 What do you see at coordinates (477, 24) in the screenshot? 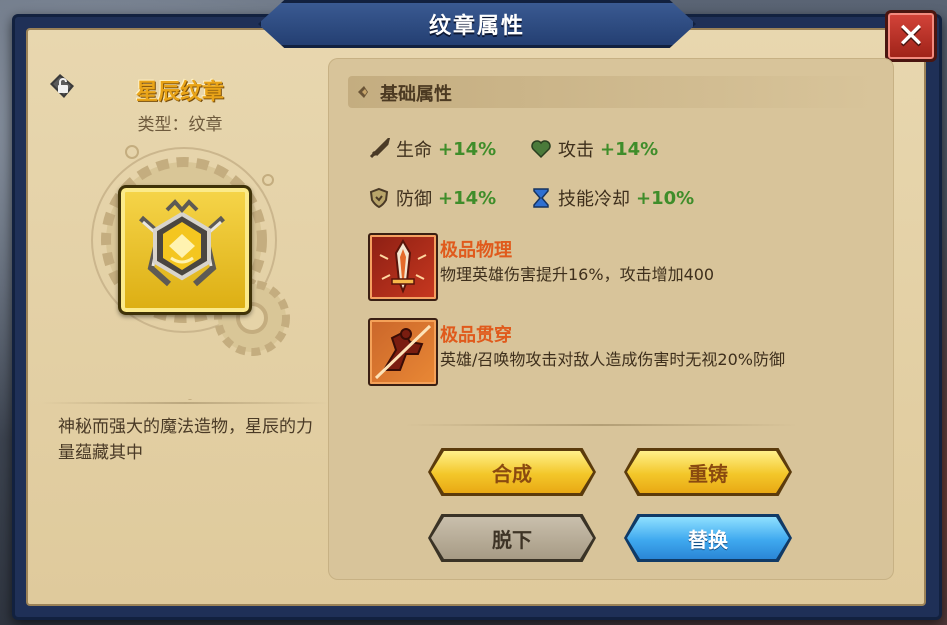
I see `dialog-title: 纹章属性` at bounding box center [477, 24].